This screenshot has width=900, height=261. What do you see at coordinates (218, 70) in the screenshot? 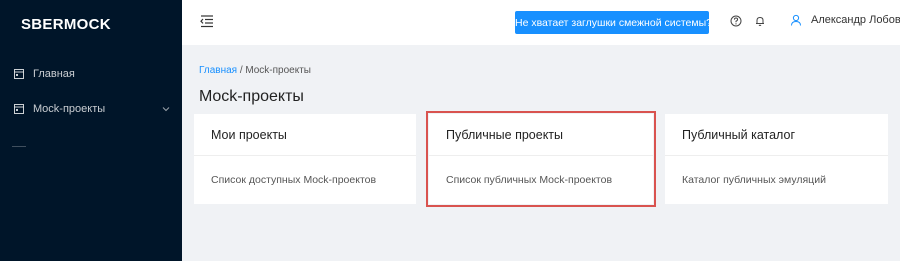
I see `breadcrumb-home-link: Главная` at bounding box center [218, 70].